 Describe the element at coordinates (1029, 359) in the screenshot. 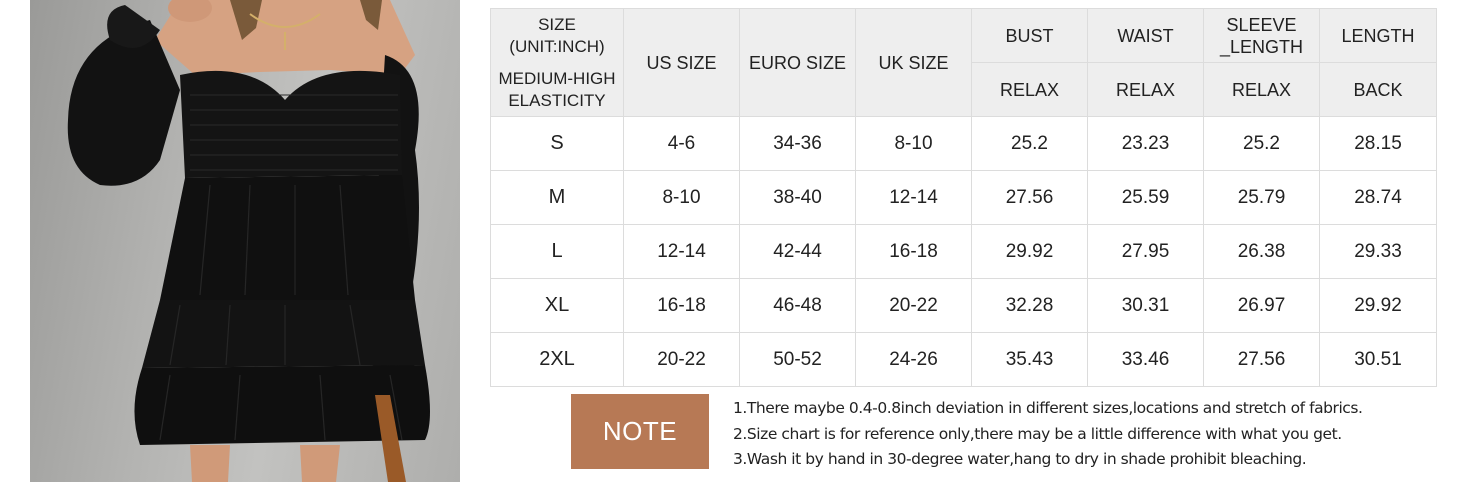

I see `bust-cell: 35.43` at that location.